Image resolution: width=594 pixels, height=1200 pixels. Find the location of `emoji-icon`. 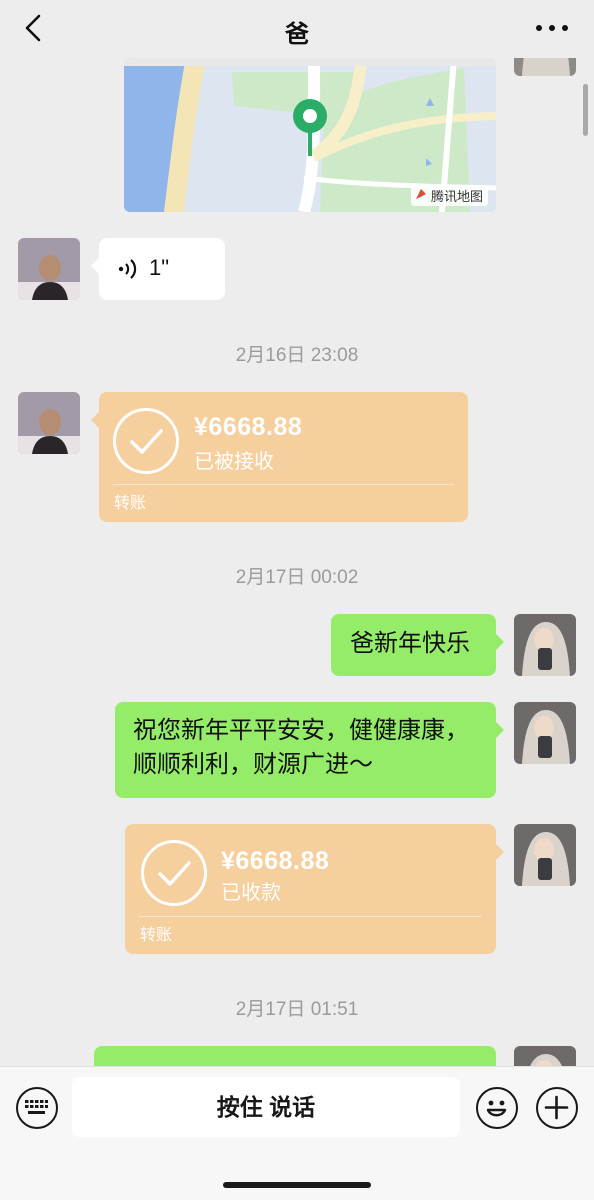

emoji-icon is located at coordinates (496, 1108).